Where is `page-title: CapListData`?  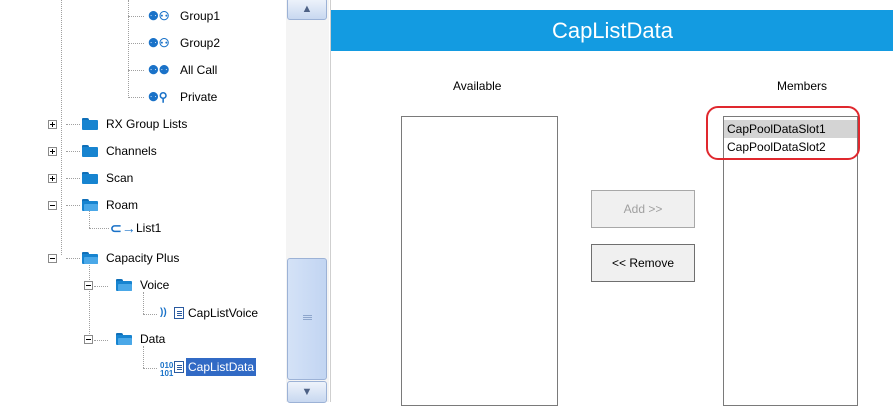
page-title: CapListData is located at coordinates (612, 30).